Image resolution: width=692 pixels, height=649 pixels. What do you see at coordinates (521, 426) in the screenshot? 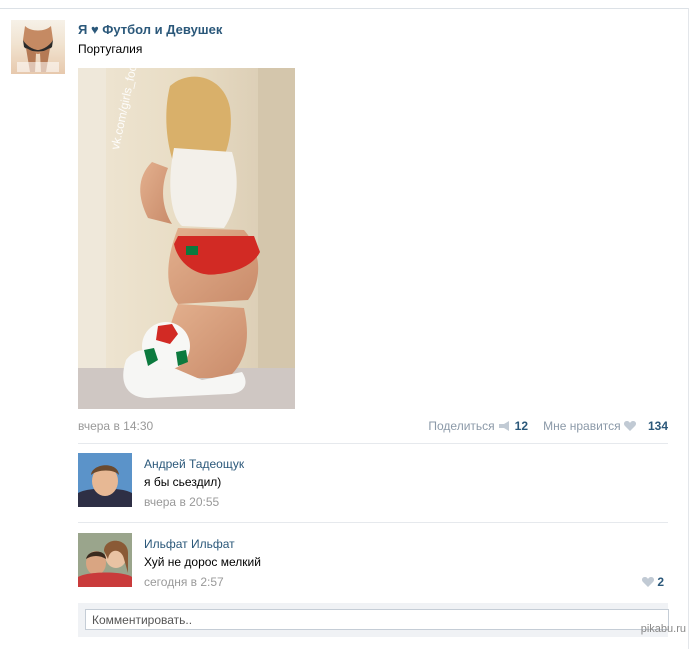
I see `share-count: 12` at bounding box center [521, 426].